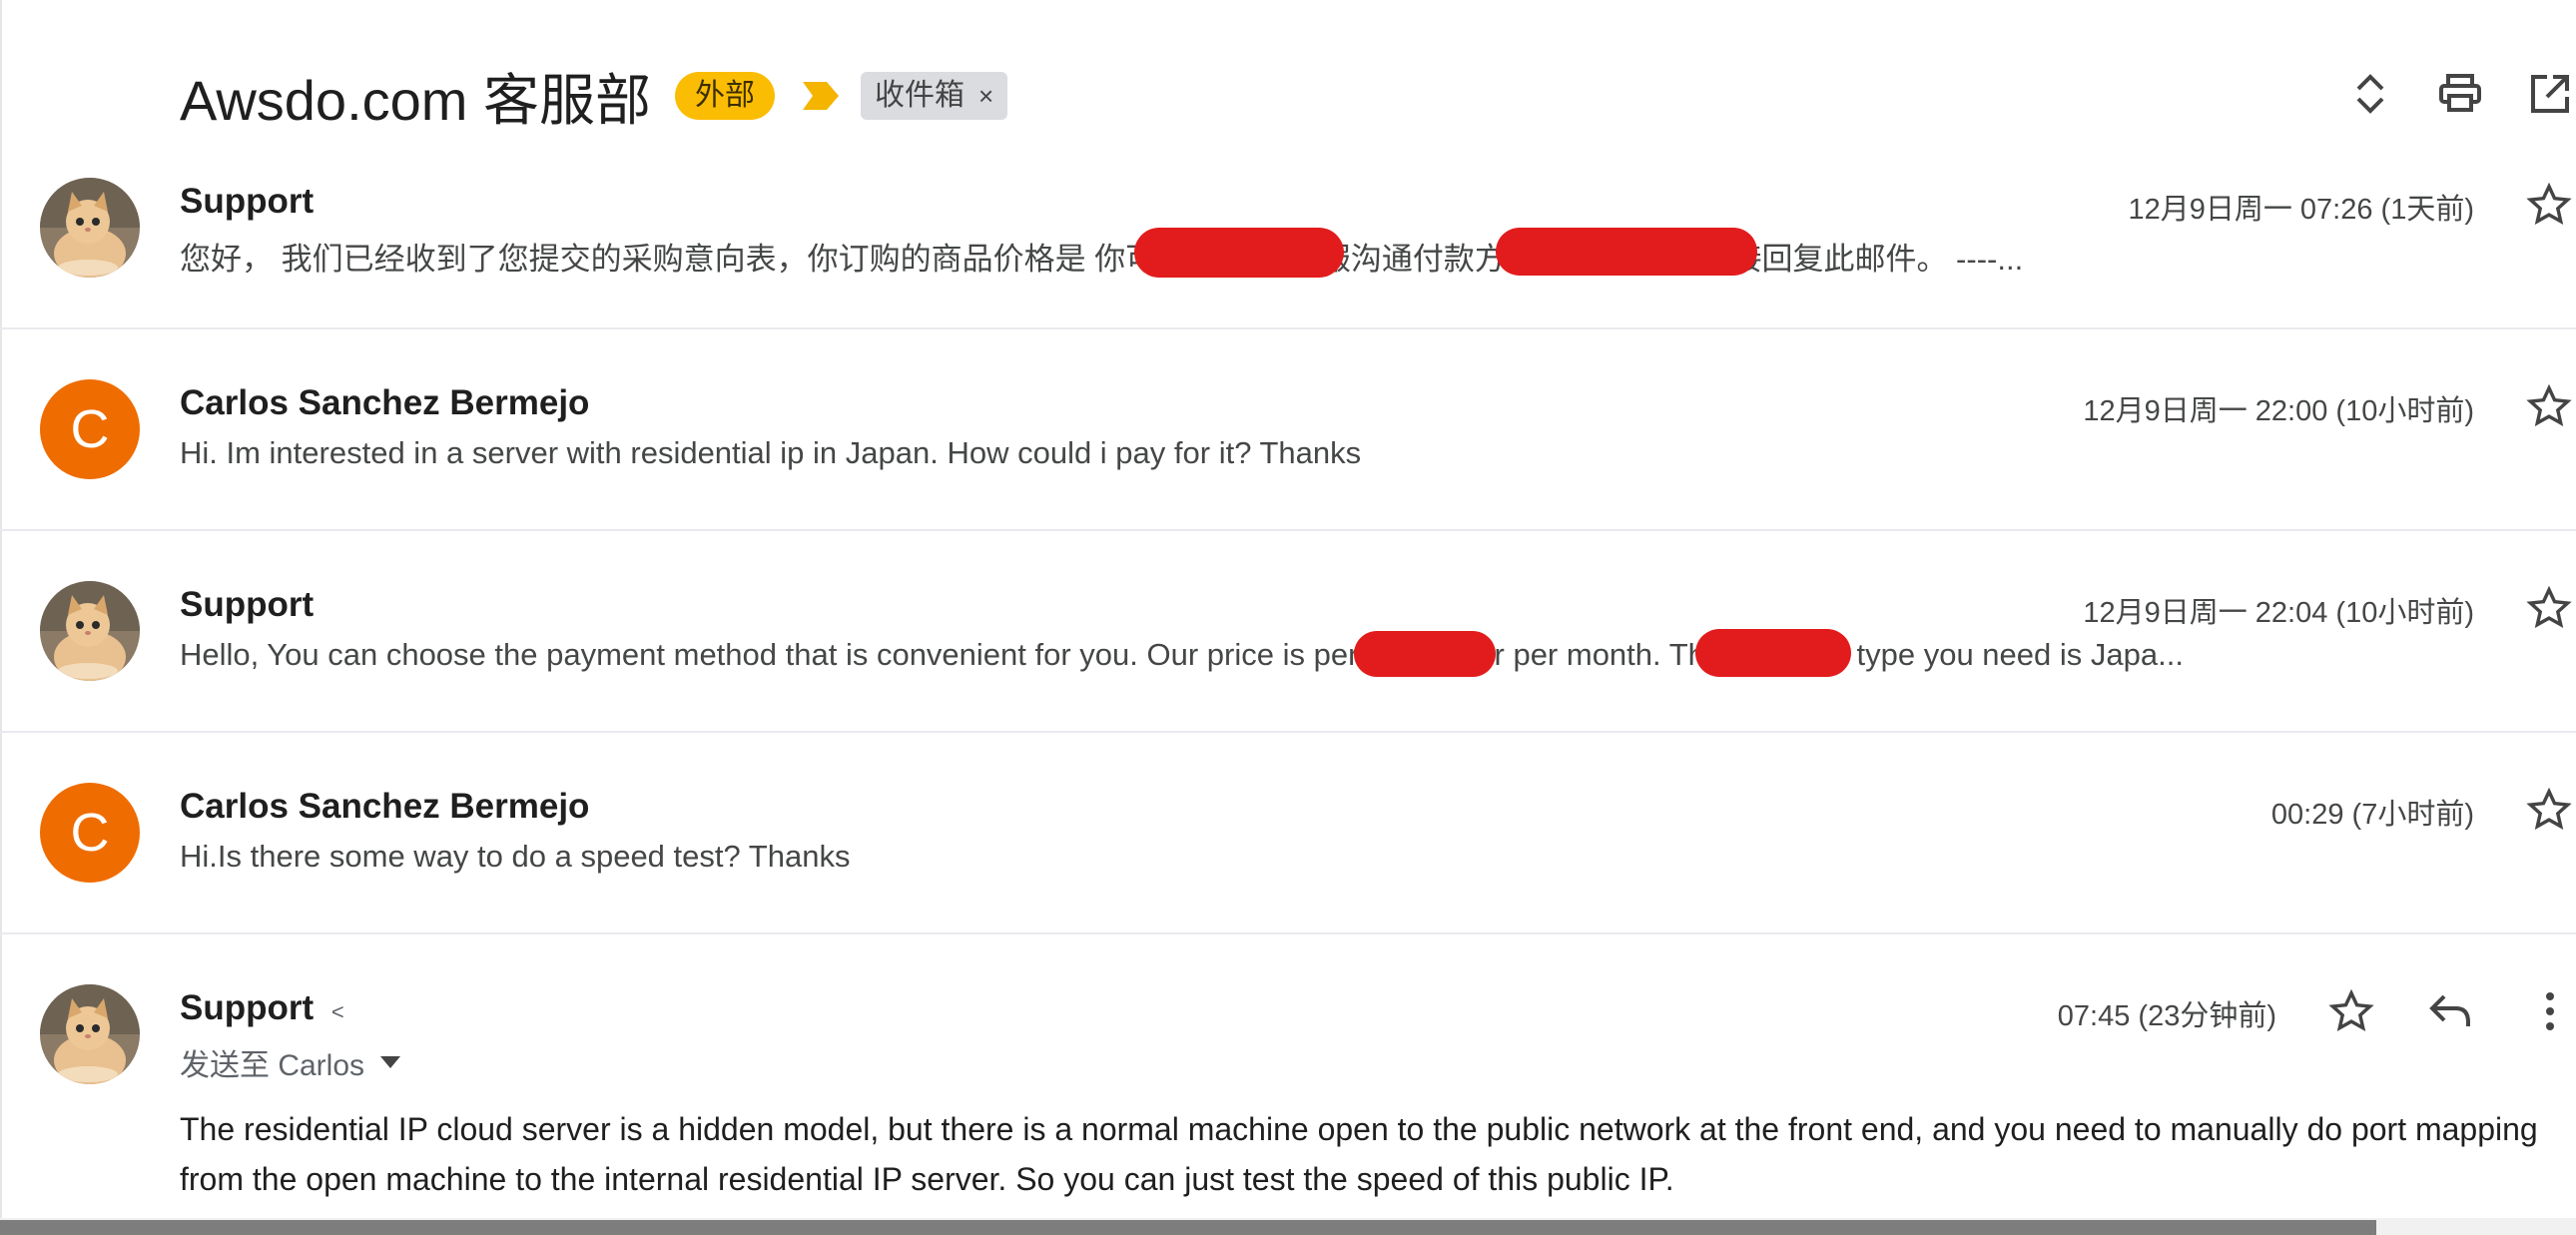 This screenshot has height=1235, width=2576. Describe the element at coordinates (724, 96) in the screenshot. I see `external-badge: 外部` at that location.